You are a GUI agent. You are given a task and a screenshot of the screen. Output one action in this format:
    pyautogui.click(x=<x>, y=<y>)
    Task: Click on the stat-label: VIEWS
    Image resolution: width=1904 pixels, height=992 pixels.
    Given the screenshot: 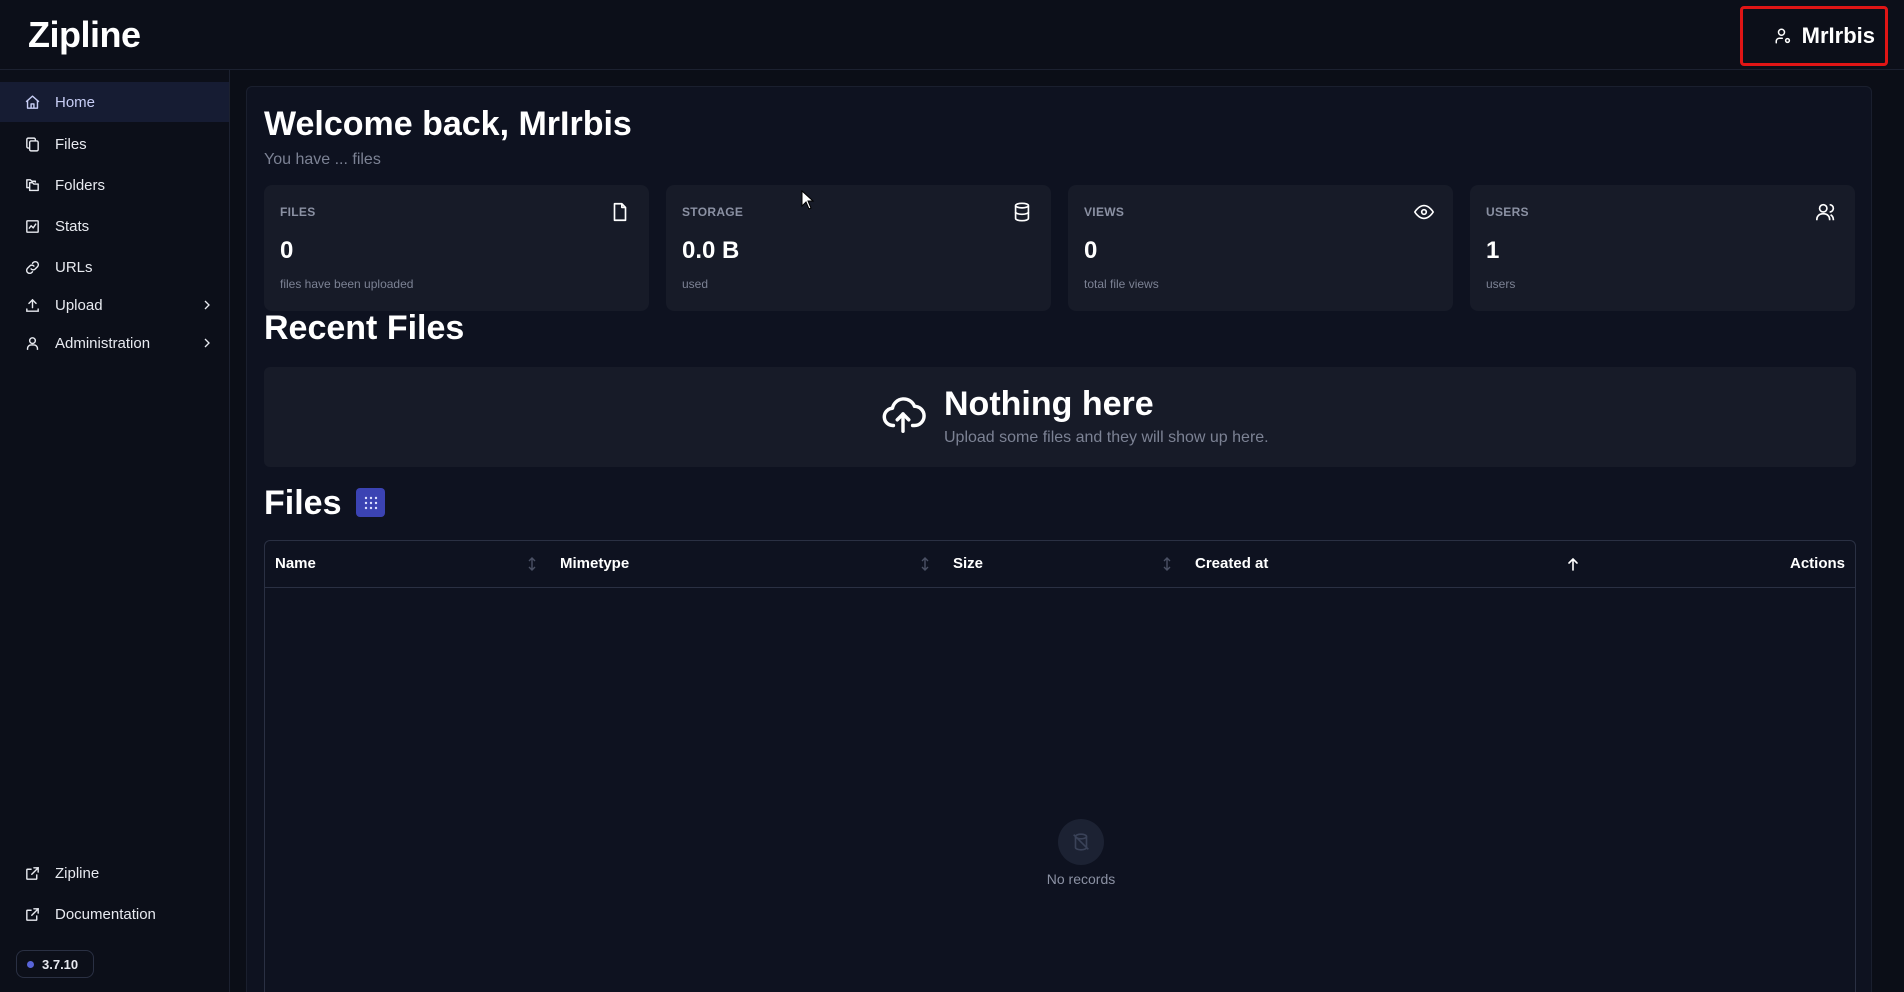 What is the action you would take?
    pyautogui.click(x=1104, y=212)
    